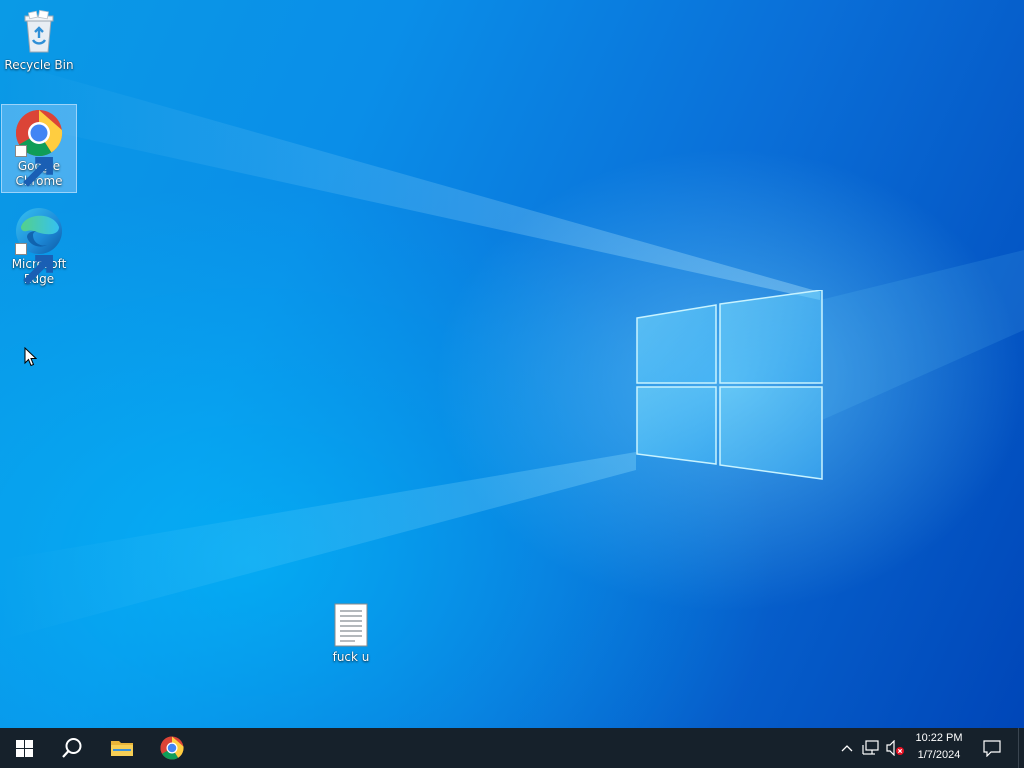 This screenshot has height=768, width=1024. What do you see at coordinates (939, 738) in the screenshot?
I see `clock-time: 10:22 PM` at bounding box center [939, 738].